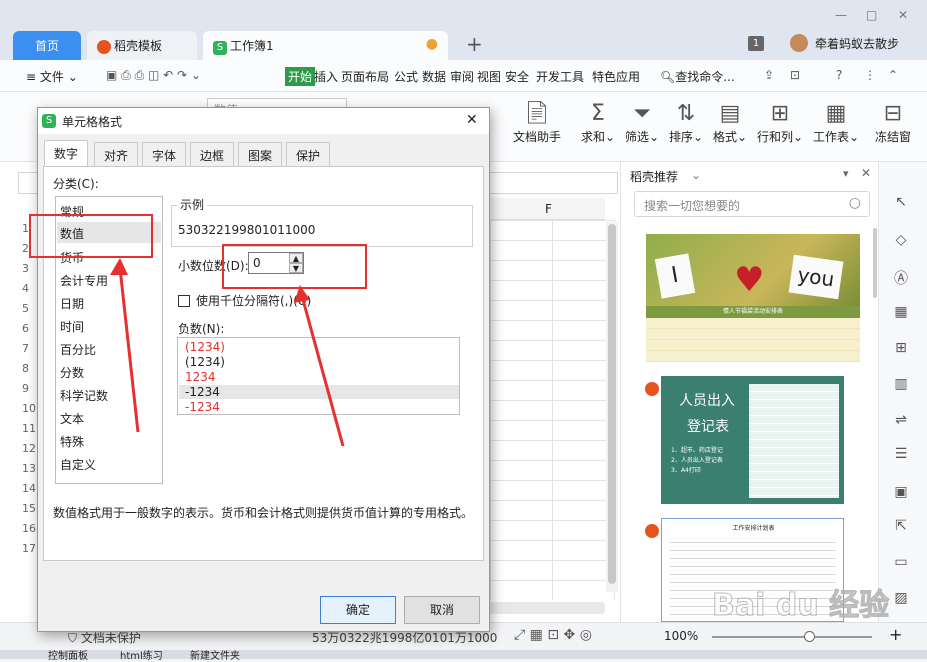 This screenshot has width=927, height=662. I want to click on annotation-arrows, so click(227, 352).